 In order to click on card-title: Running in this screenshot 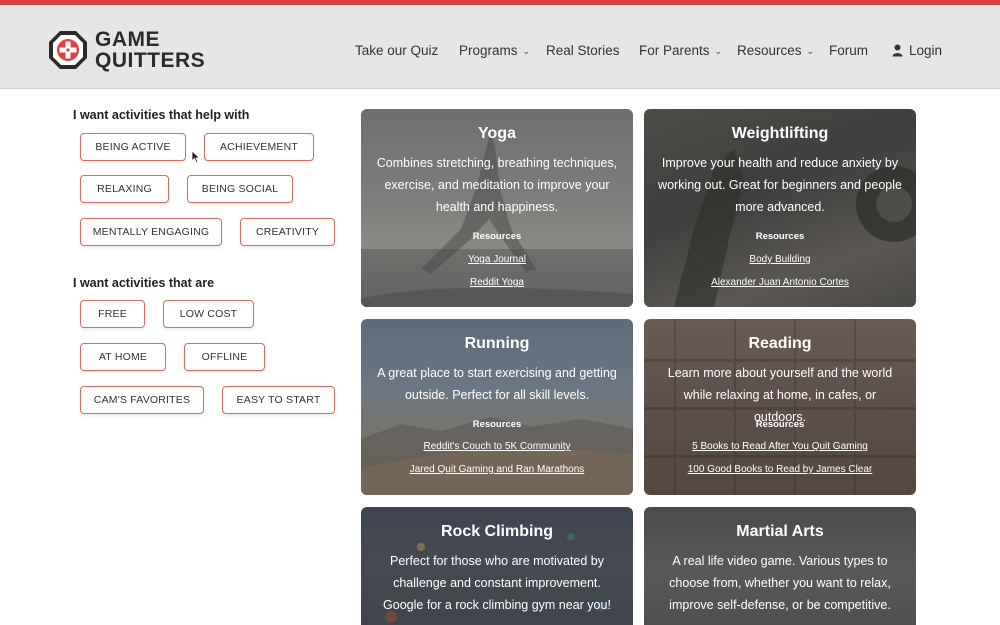, I will do `click(497, 343)`.